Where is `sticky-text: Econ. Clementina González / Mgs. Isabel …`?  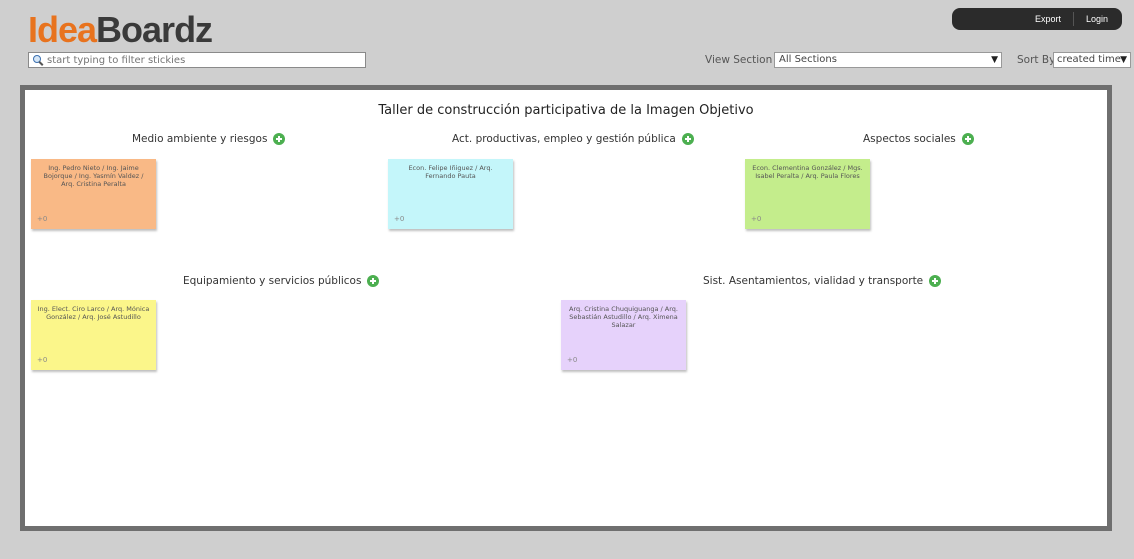
sticky-text: Econ. Clementina González / Mgs. Isabel … is located at coordinates (807, 172).